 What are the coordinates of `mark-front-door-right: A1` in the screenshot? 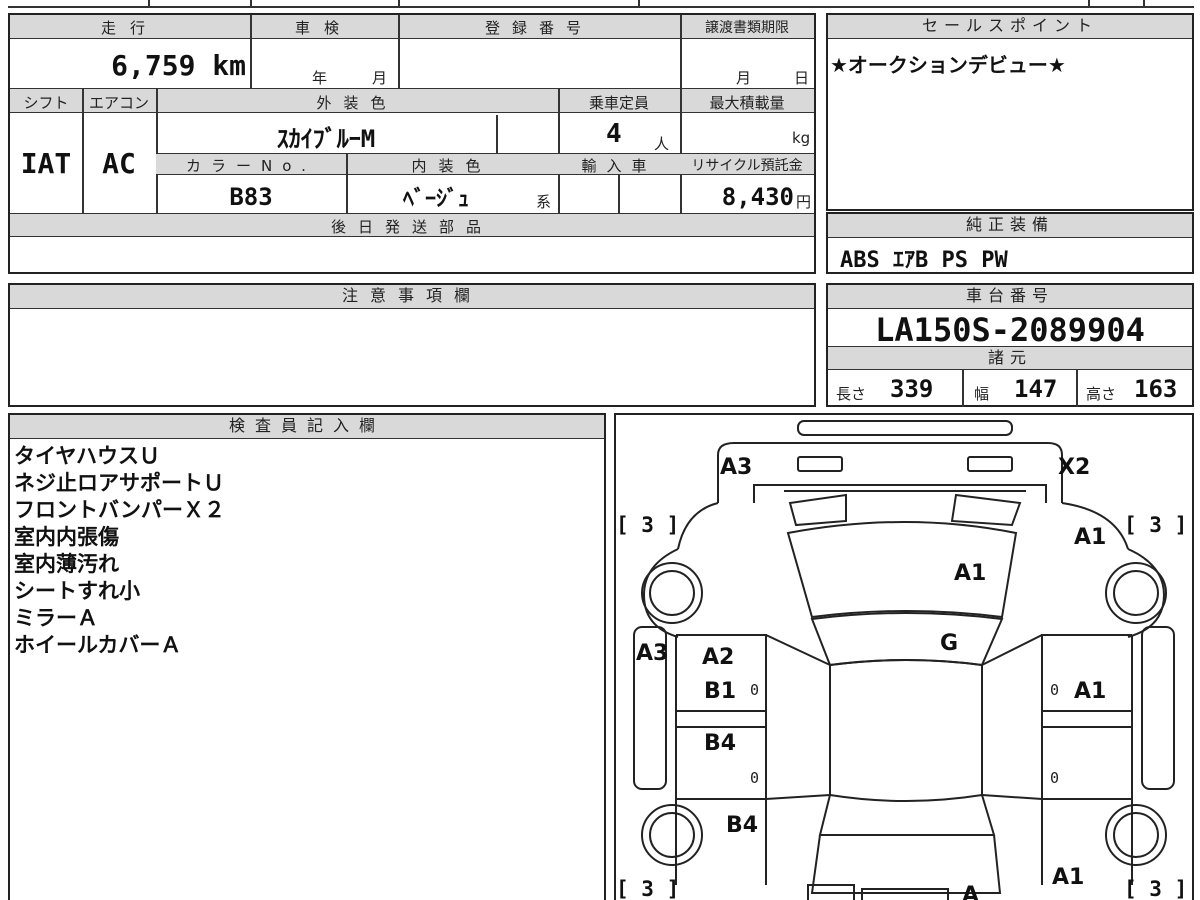 It's located at (1090, 691).